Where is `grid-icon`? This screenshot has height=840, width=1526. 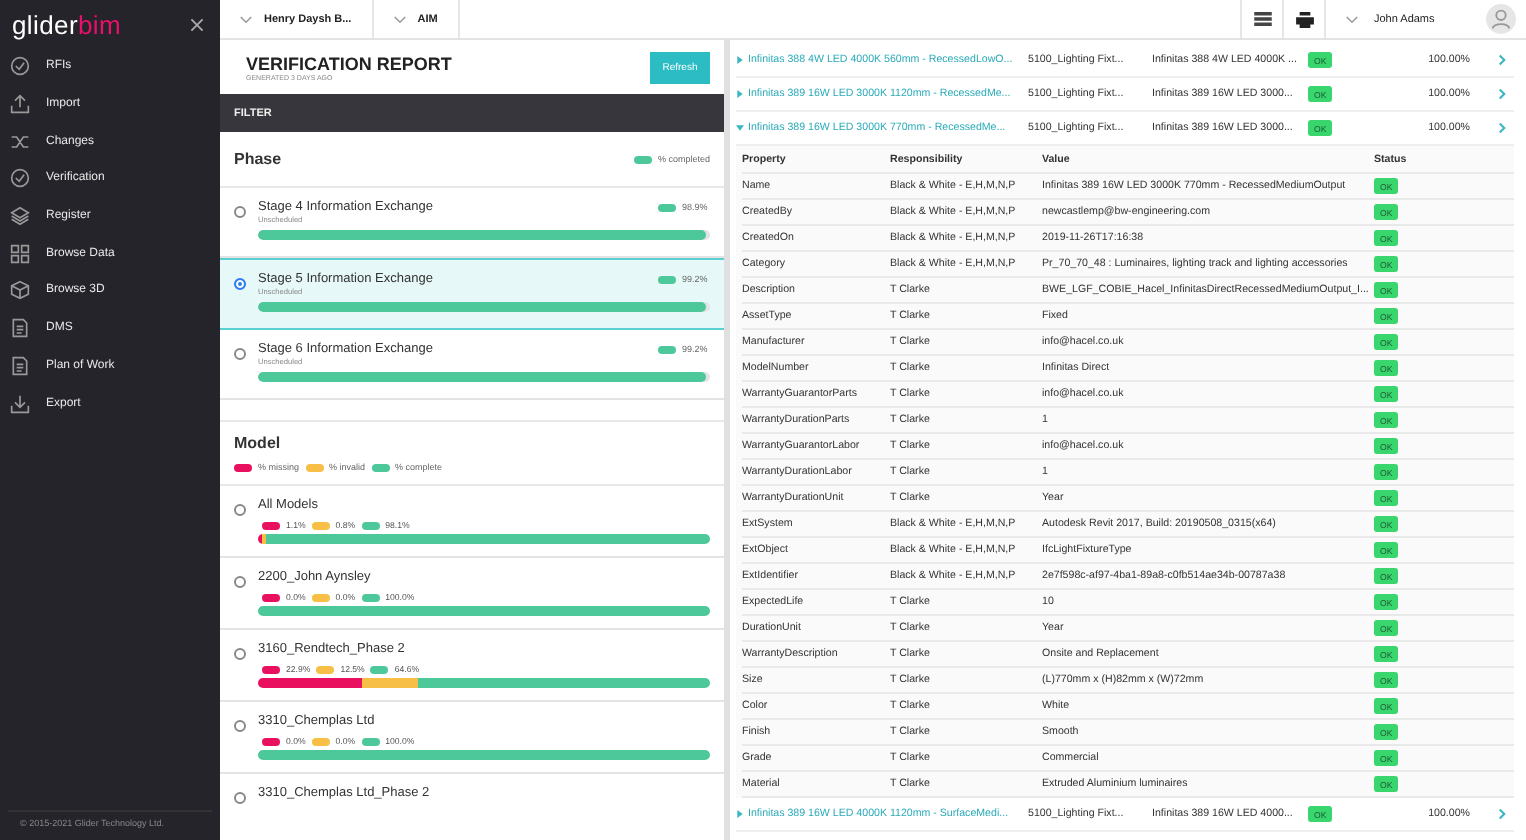
grid-icon is located at coordinates (20, 253).